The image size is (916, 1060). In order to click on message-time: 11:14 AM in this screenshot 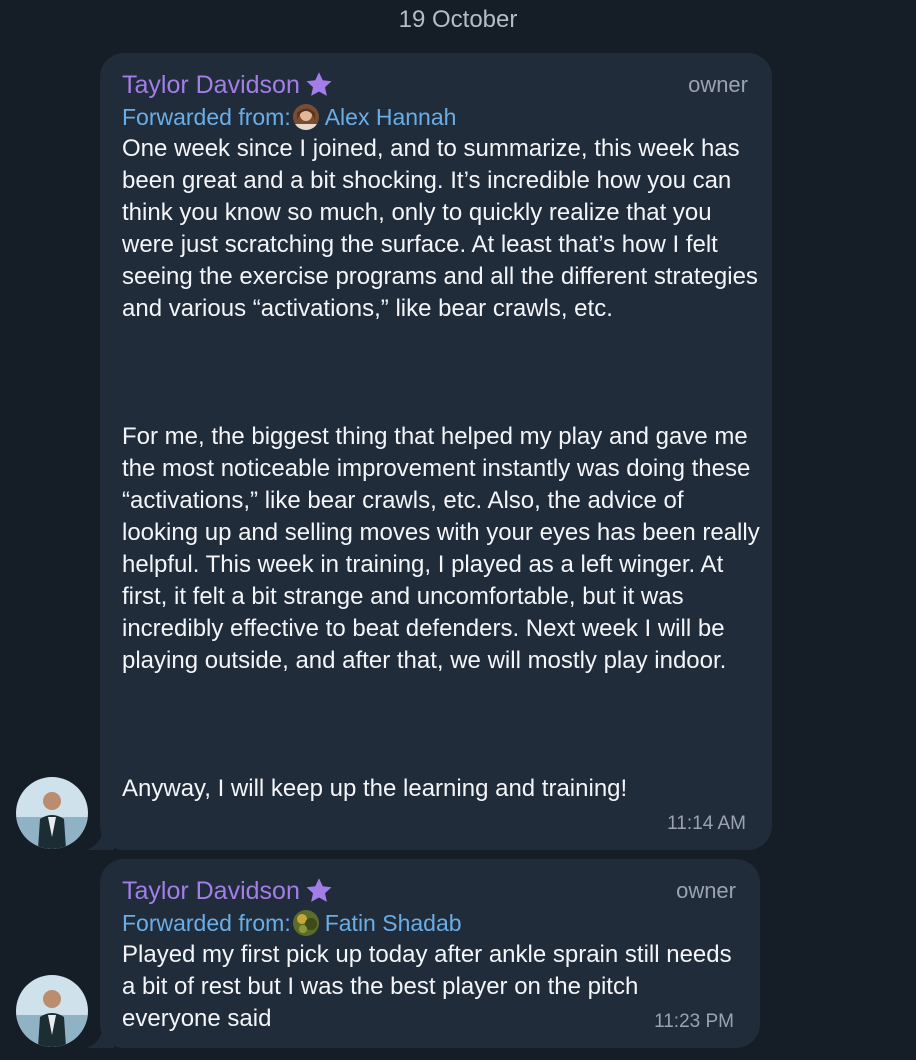, I will do `click(706, 823)`.